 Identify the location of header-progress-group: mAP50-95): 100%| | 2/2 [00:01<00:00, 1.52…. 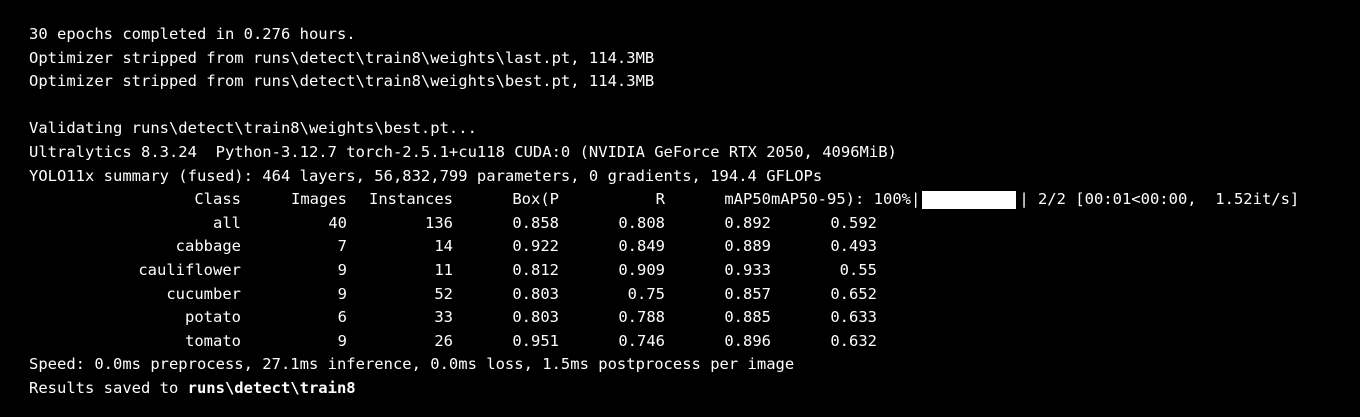
(1035, 200).